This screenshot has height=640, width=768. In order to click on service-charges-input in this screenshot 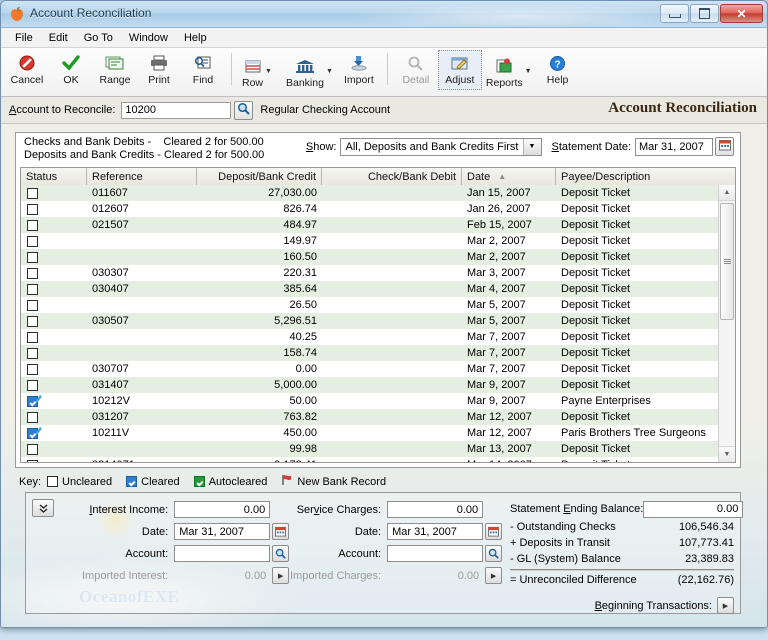, I will do `click(435, 509)`.